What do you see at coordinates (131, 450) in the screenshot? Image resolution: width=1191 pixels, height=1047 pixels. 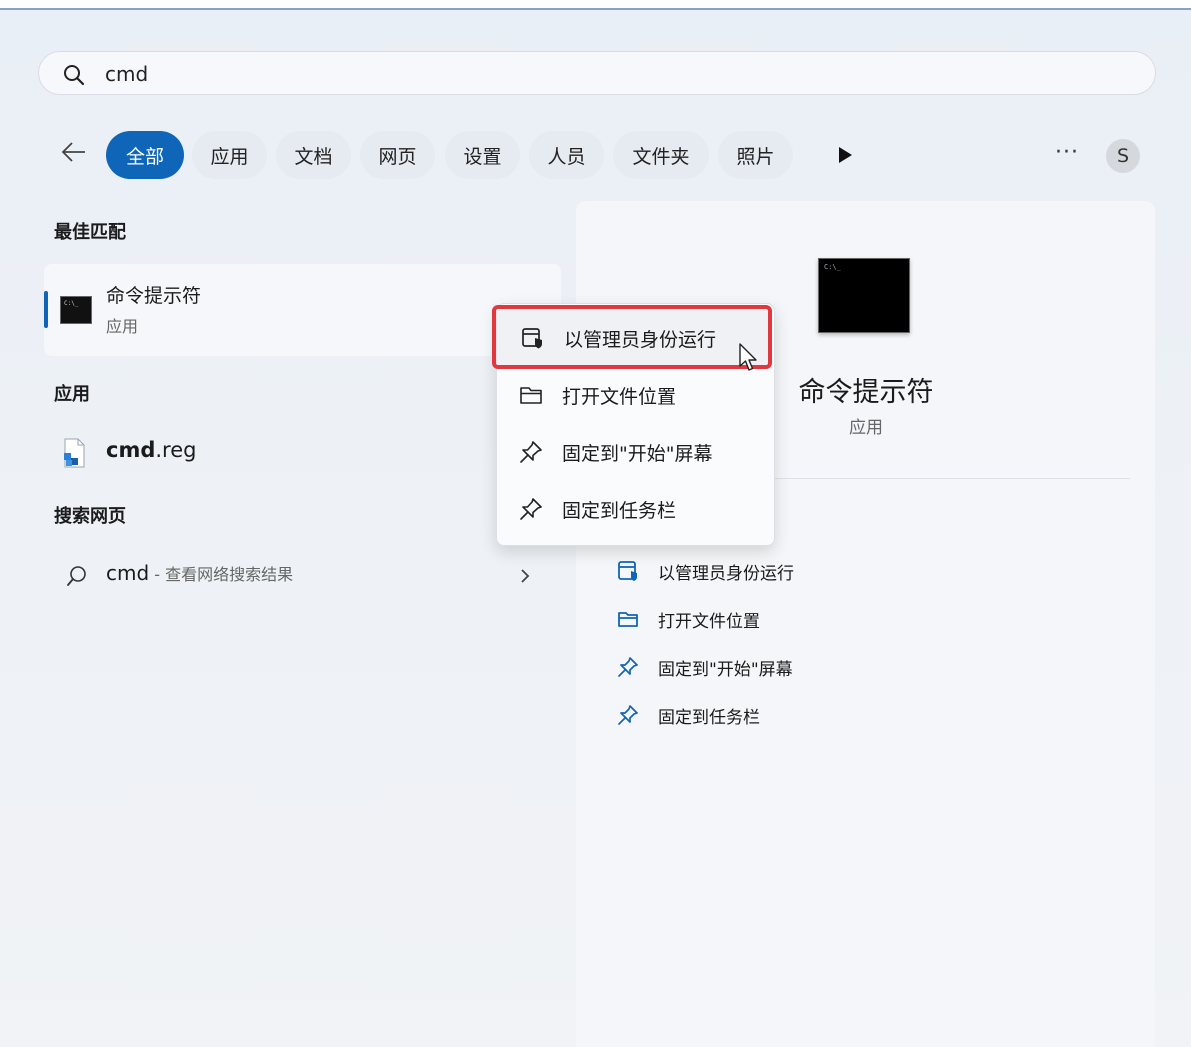 I see `reg-file-match: cmd` at bounding box center [131, 450].